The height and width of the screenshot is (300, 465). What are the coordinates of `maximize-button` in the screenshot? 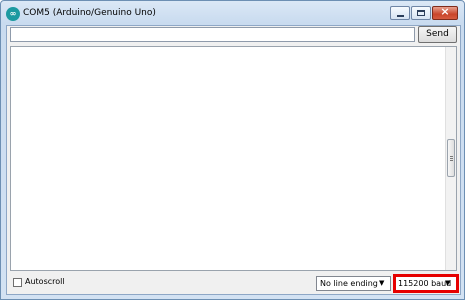 It's located at (421, 13).